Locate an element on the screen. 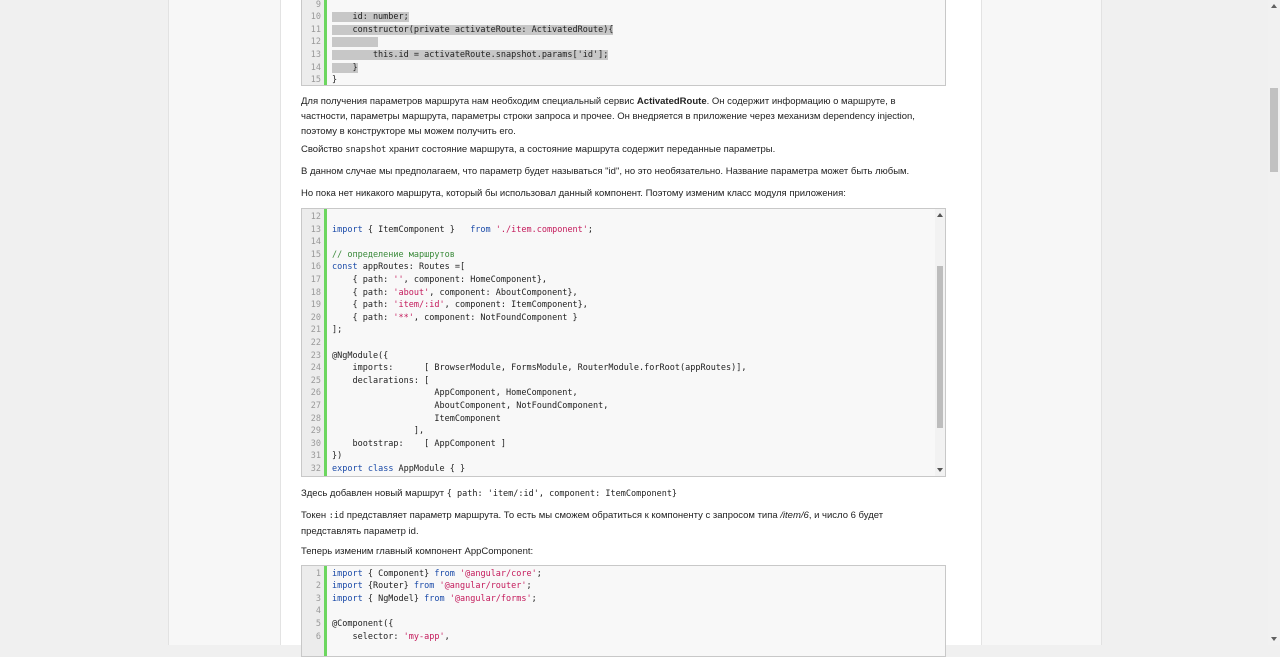  code-scrollbar-thumb is located at coordinates (940, 346).